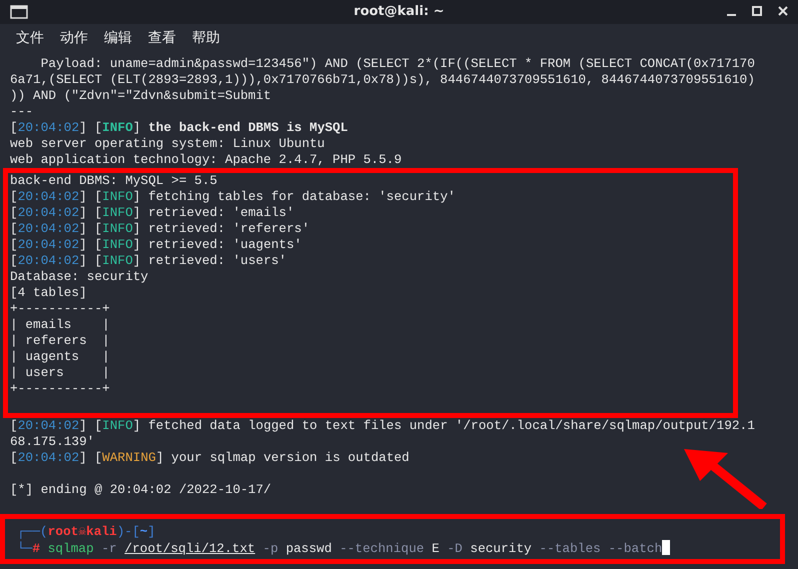  I want to click on terminal-line: | users |, so click(60, 372).